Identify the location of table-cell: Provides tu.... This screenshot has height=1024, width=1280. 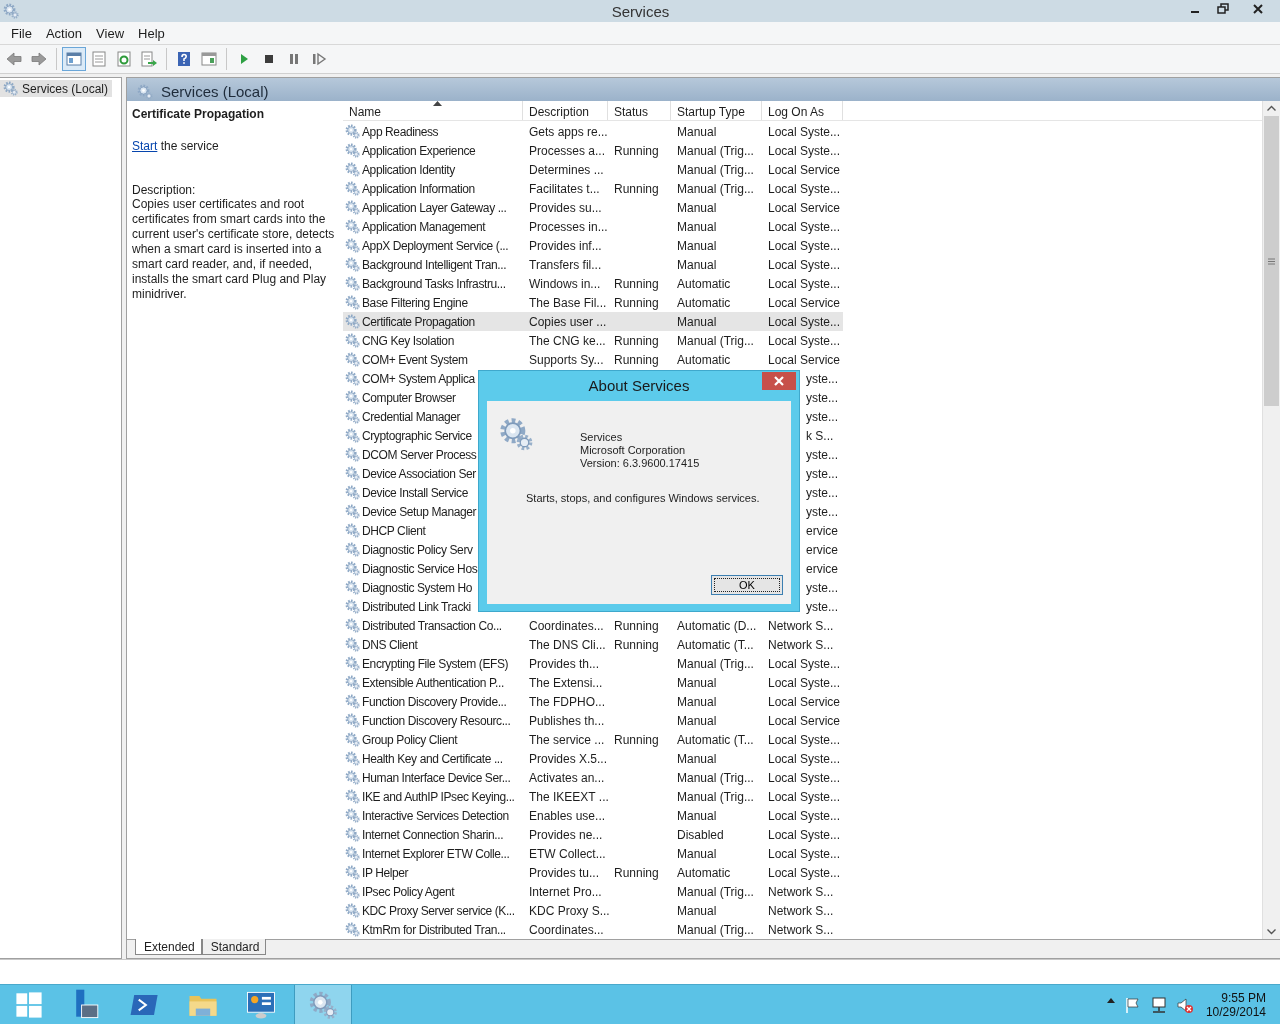
(564, 872).